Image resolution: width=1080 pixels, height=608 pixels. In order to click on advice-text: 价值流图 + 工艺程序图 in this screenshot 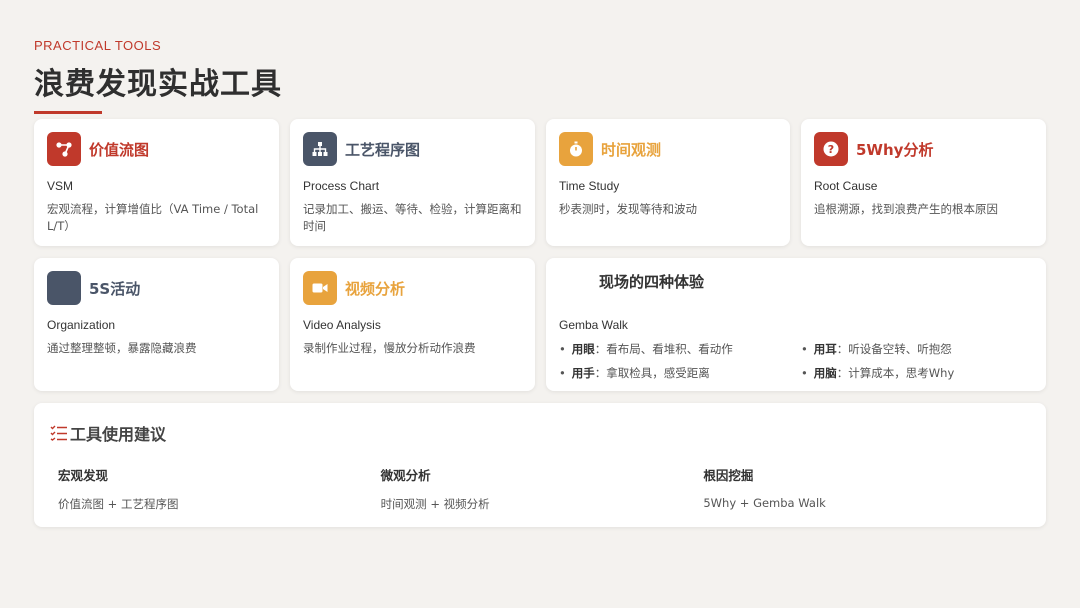, I will do `click(118, 504)`.